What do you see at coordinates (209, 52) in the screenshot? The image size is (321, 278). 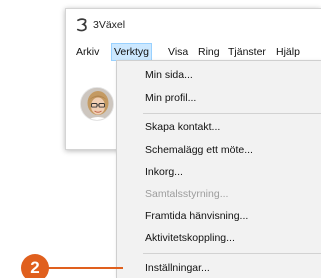 I see `menu-ring: Ring` at bounding box center [209, 52].